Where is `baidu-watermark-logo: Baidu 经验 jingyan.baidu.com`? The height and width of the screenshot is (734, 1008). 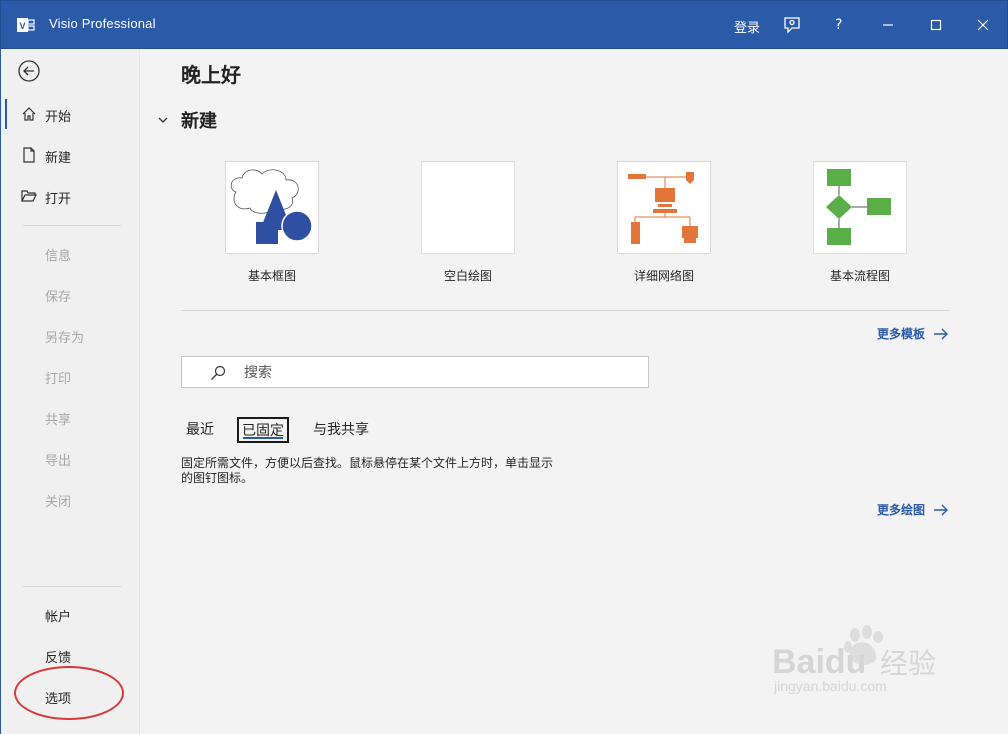
baidu-watermark-logo: Baidu 经验 jingyan.baidu.com is located at coordinates (854, 659).